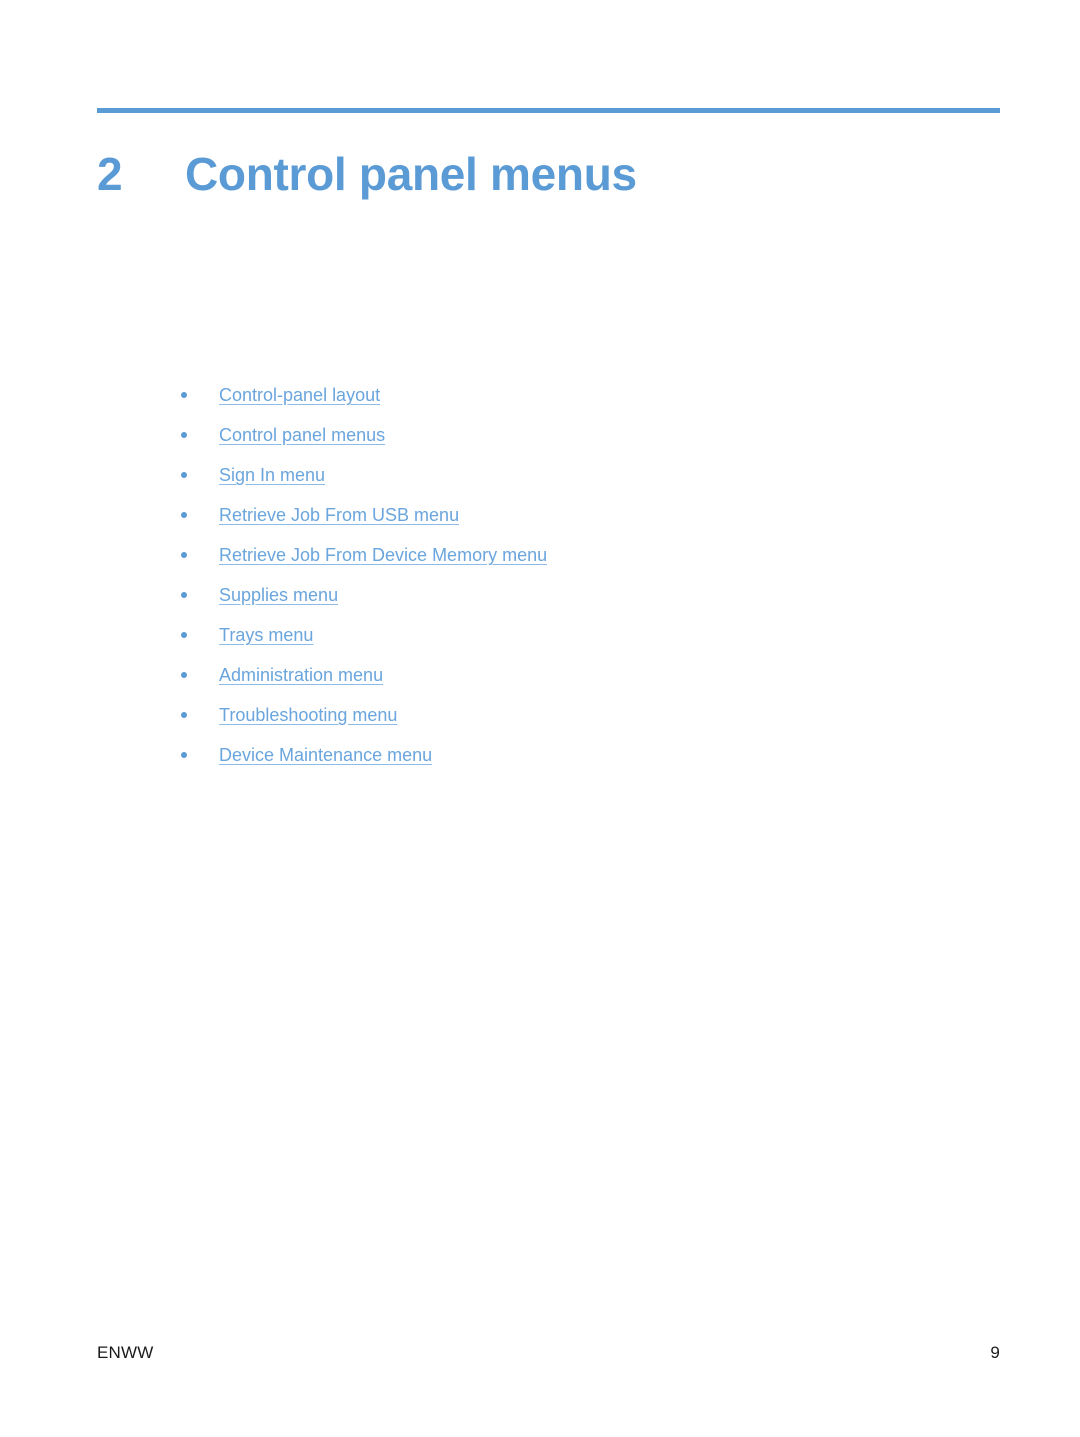 The width and height of the screenshot is (1080, 1437). What do you see at coordinates (301, 675) in the screenshot?
I see `toc-link-administration-menu: Administration menu` at bounding box center [301, 675].